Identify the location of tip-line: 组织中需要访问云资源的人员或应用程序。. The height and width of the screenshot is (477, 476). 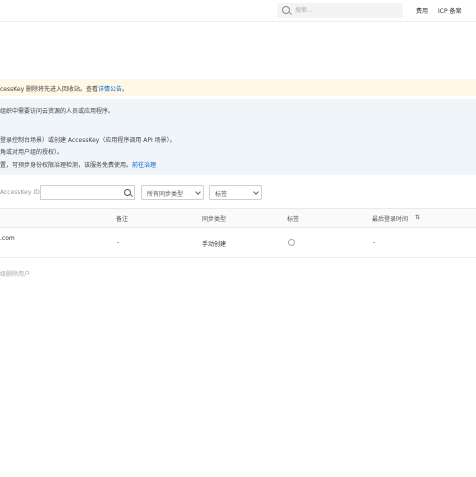
(57, 111).